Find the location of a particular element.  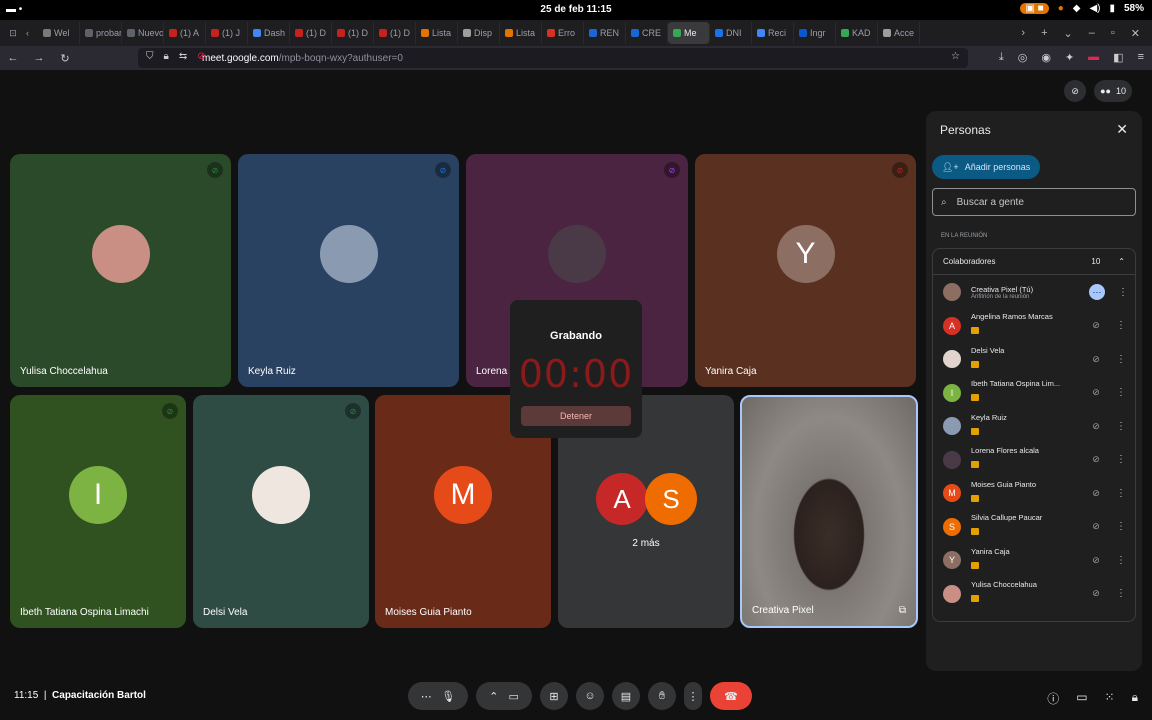

tab-scroll-right-icon: › is located at coordinates (1023, 33).